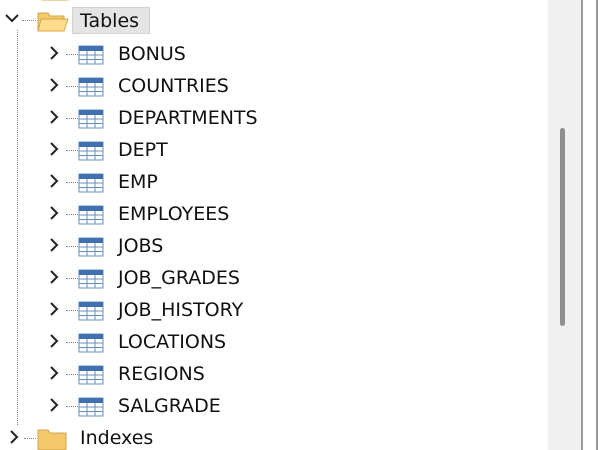 Image resolution: width=612 pixels, height=450 pixels. I want to click on tree-node-table: LOCATIONS, so click(274, 342).